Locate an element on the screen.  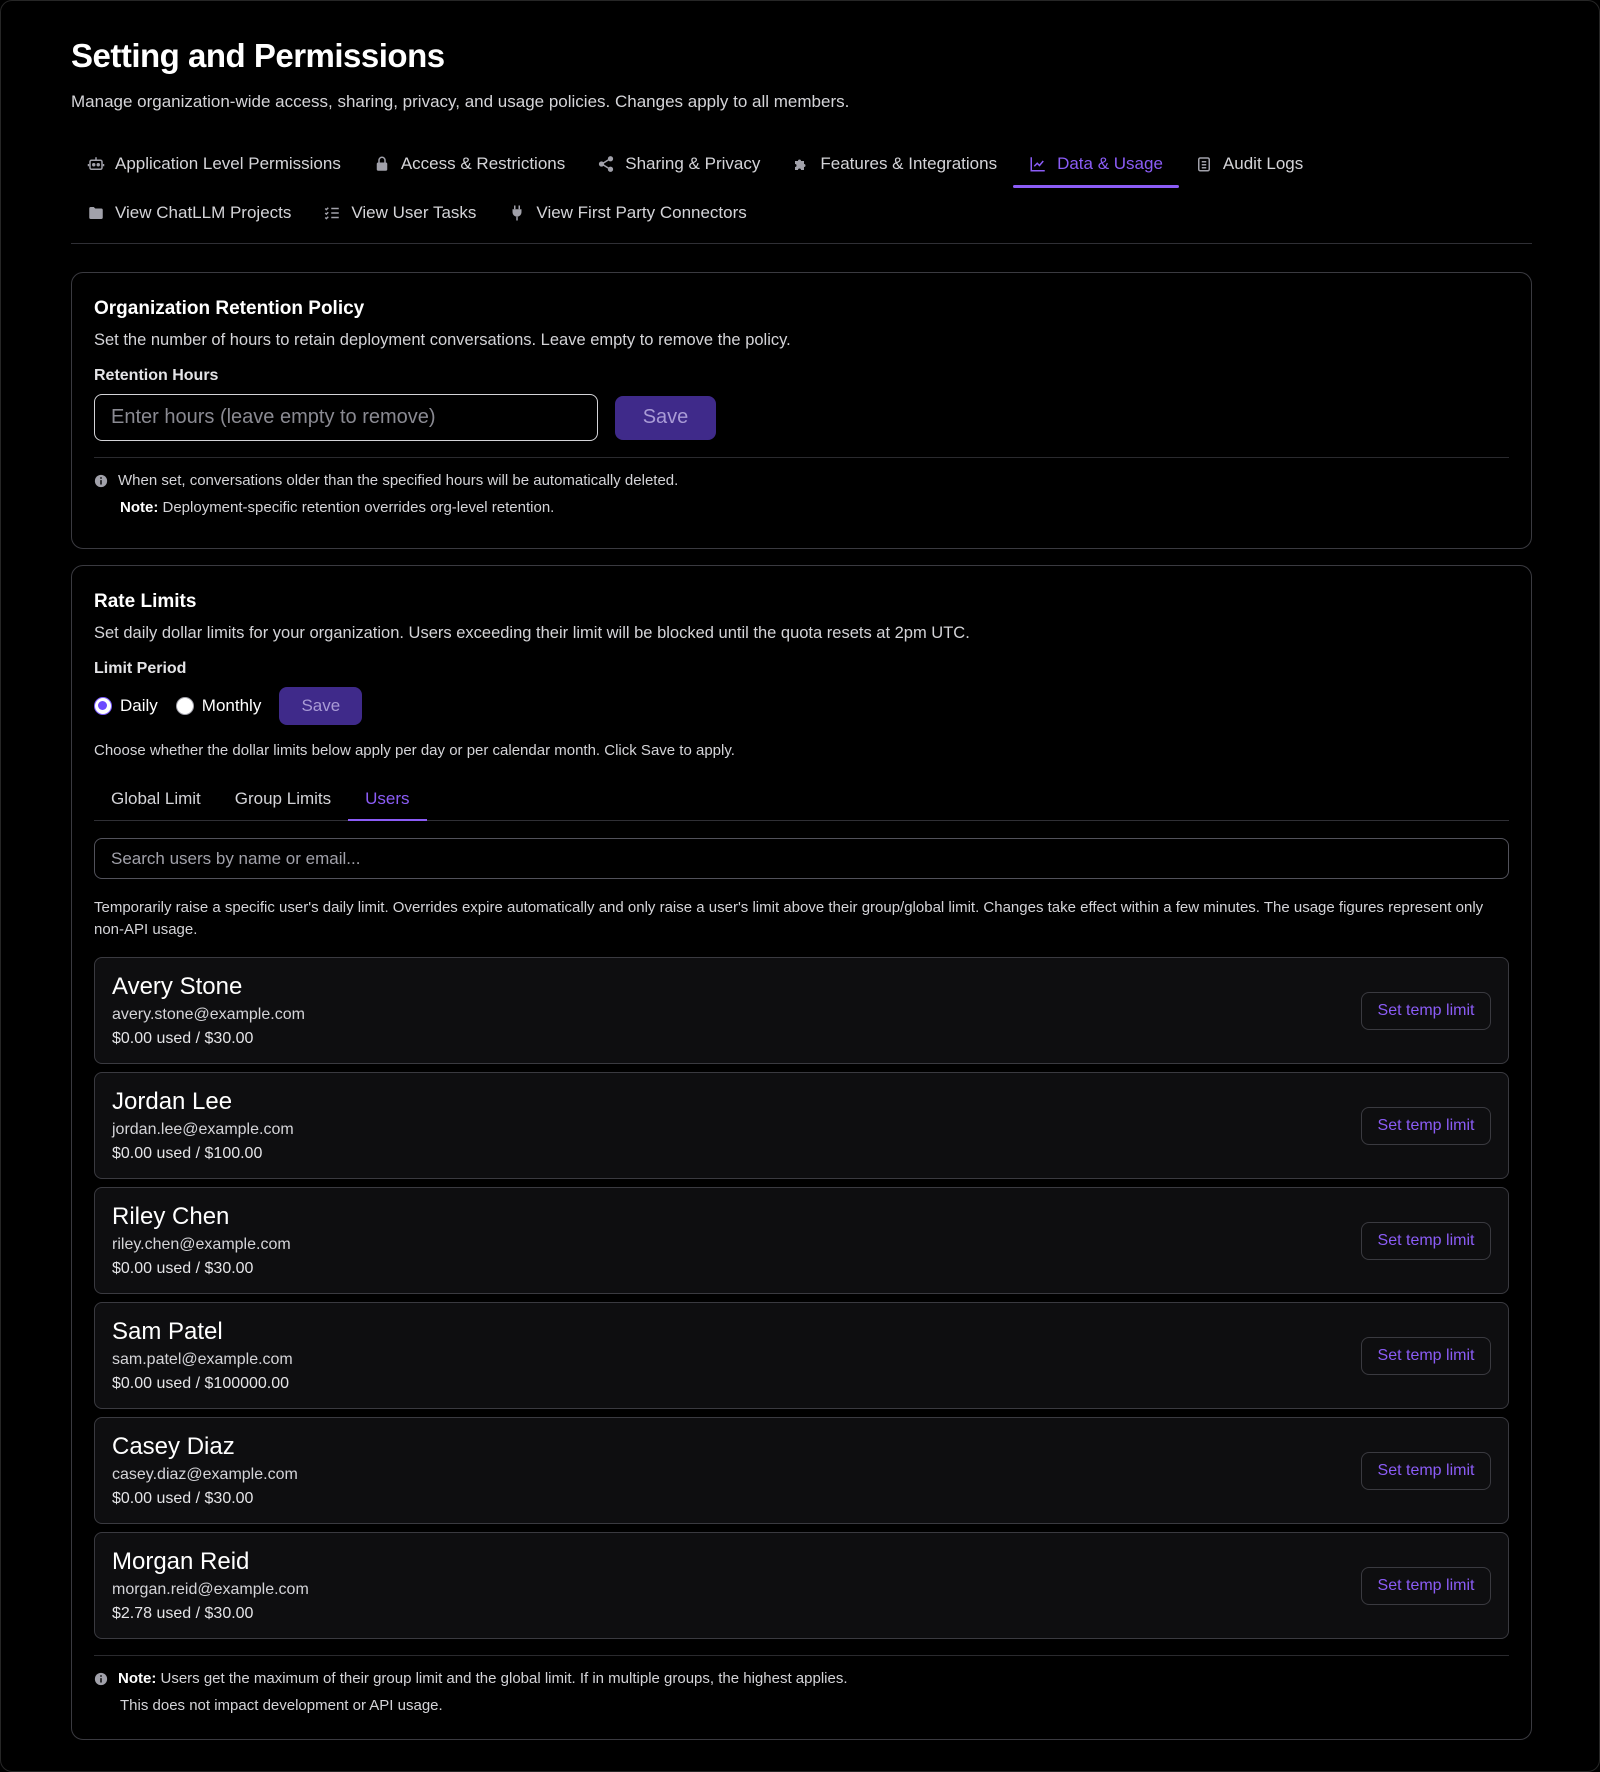
tab-access-restrictions: Access & Restrictions is located at coordinates (469, 163).